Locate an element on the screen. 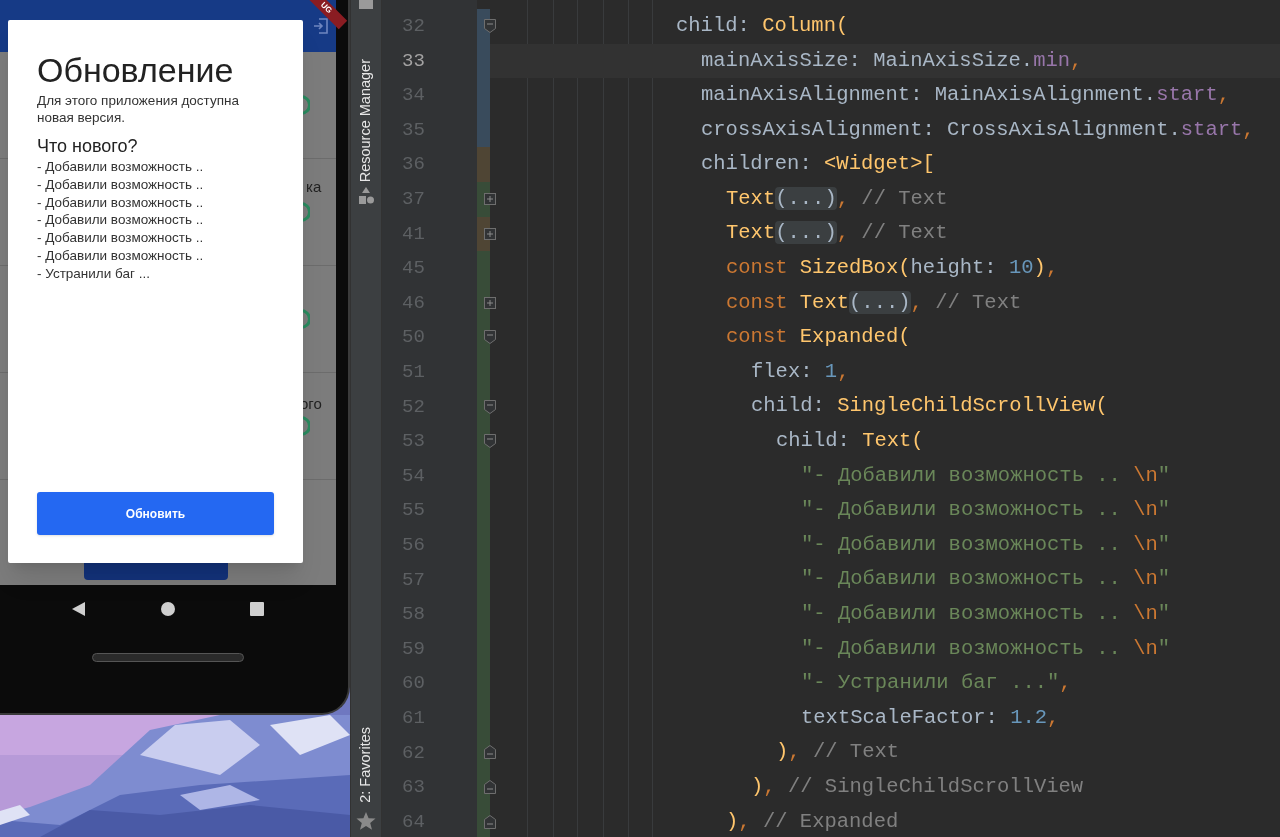 This screenshot has width=1280, height=837. recents-icon is located at coordinates (257, 609).